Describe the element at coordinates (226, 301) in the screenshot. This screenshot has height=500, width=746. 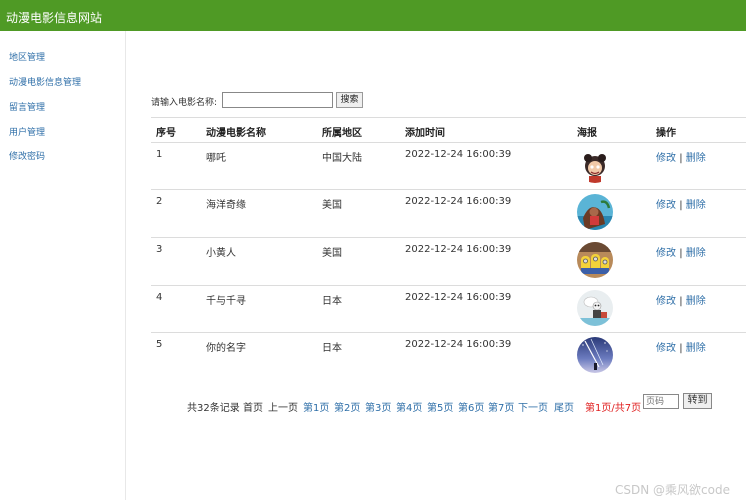
I see `row-name: 千与千寻` at that location.